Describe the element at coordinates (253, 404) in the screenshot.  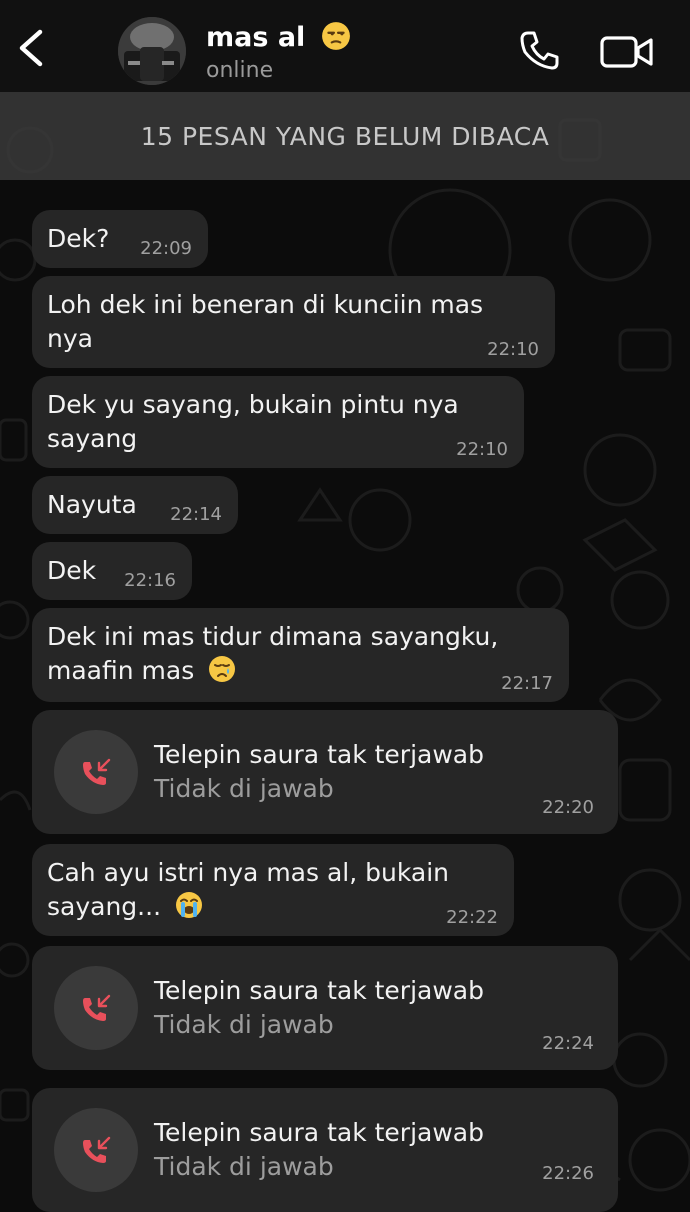
I see `message-text-line1: Dek yu sayang, bukain pintu nya` at that location.